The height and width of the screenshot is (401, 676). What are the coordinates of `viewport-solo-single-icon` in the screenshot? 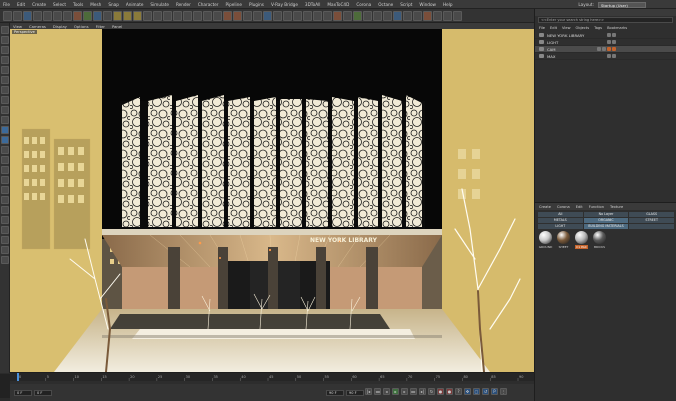 It's located at (4, 140).